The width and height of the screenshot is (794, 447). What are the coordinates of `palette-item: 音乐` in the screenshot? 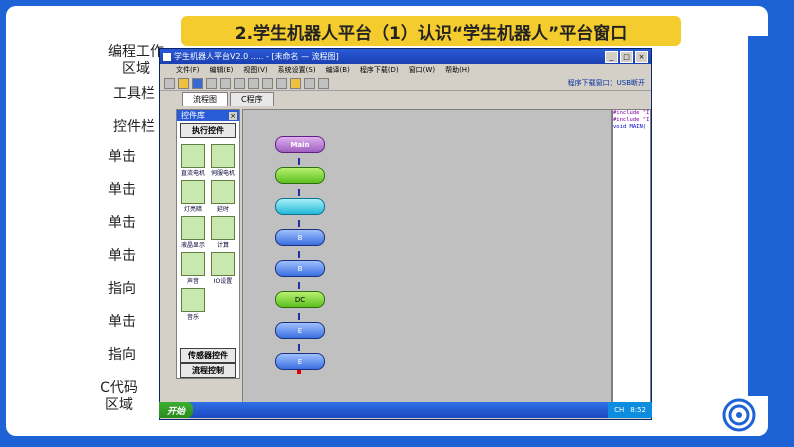 It's located at (193, 304).